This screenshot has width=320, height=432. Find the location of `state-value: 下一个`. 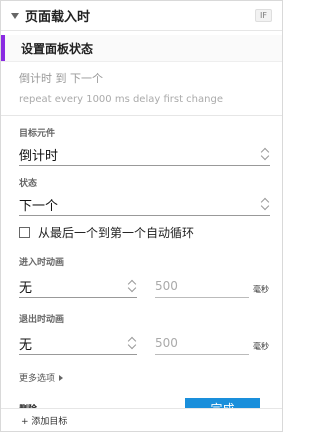

state-value: 下一个 is located at coordinates (39, 206).